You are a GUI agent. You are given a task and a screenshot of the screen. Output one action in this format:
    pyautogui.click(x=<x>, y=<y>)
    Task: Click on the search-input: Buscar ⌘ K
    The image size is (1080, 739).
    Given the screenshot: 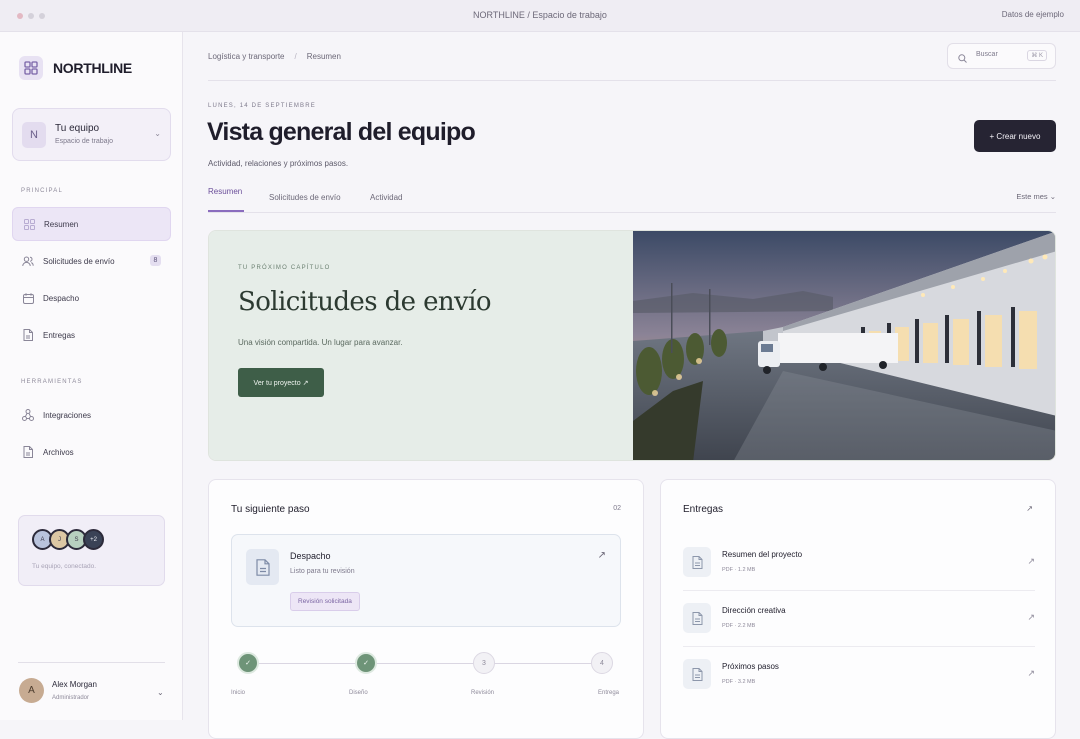 What is the action you would take?
    pyautogui.click(x=1001, y=56)
    